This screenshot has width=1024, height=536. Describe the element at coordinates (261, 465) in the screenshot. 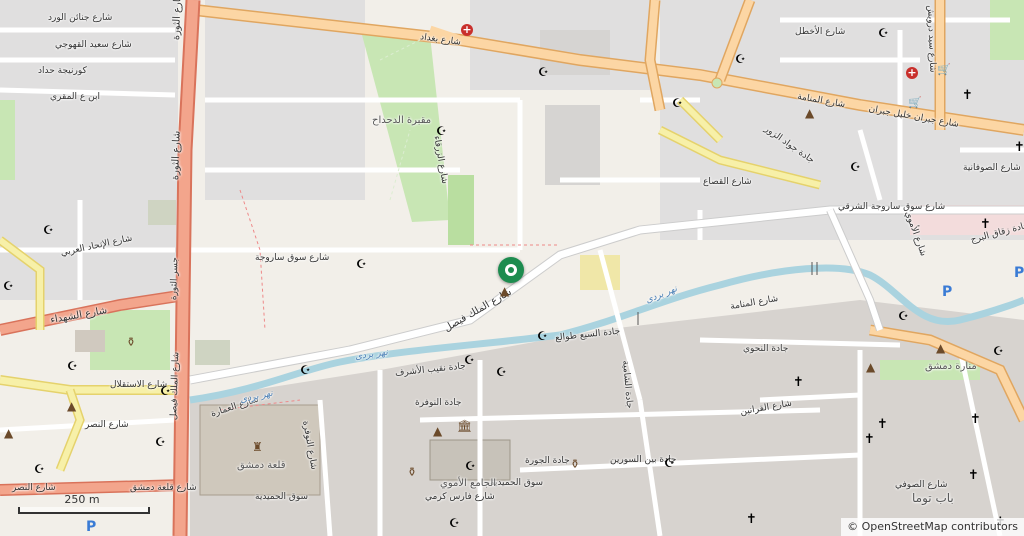

I see `place-label: قلعة دمشق` at that location.